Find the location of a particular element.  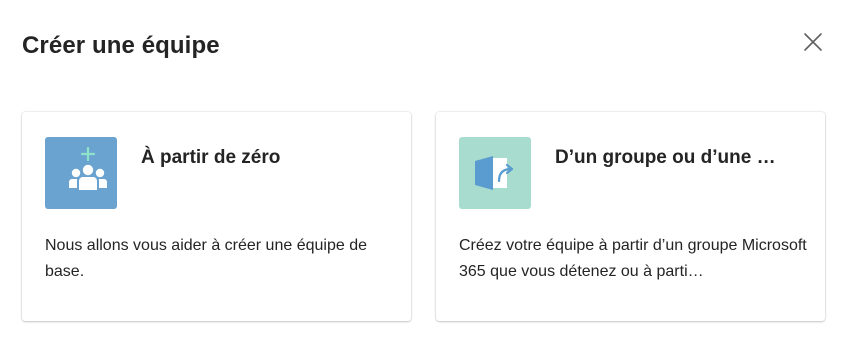

close-icon is located at coordinates (813, 42).